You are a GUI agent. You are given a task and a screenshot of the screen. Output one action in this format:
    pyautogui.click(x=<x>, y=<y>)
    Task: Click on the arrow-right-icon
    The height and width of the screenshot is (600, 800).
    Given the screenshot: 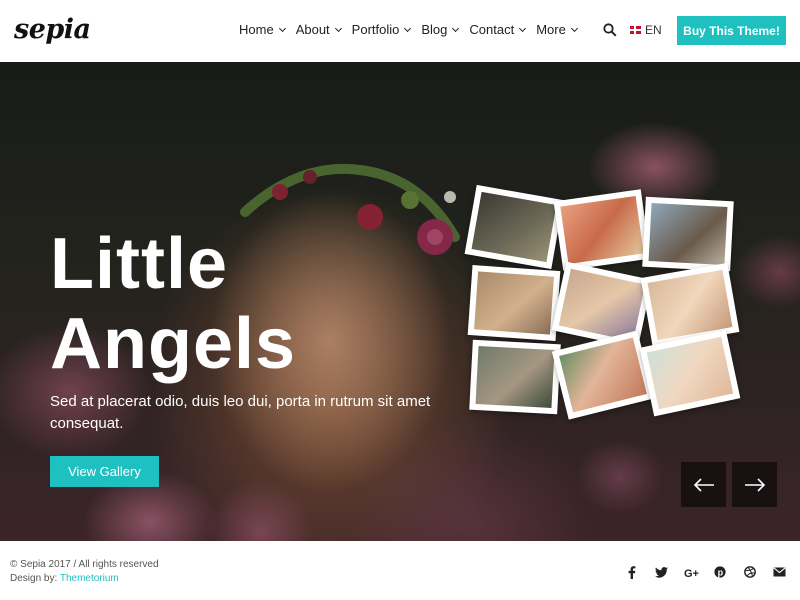 What is the action you would take?
    pyautogui.click(x=754, y=484)
    